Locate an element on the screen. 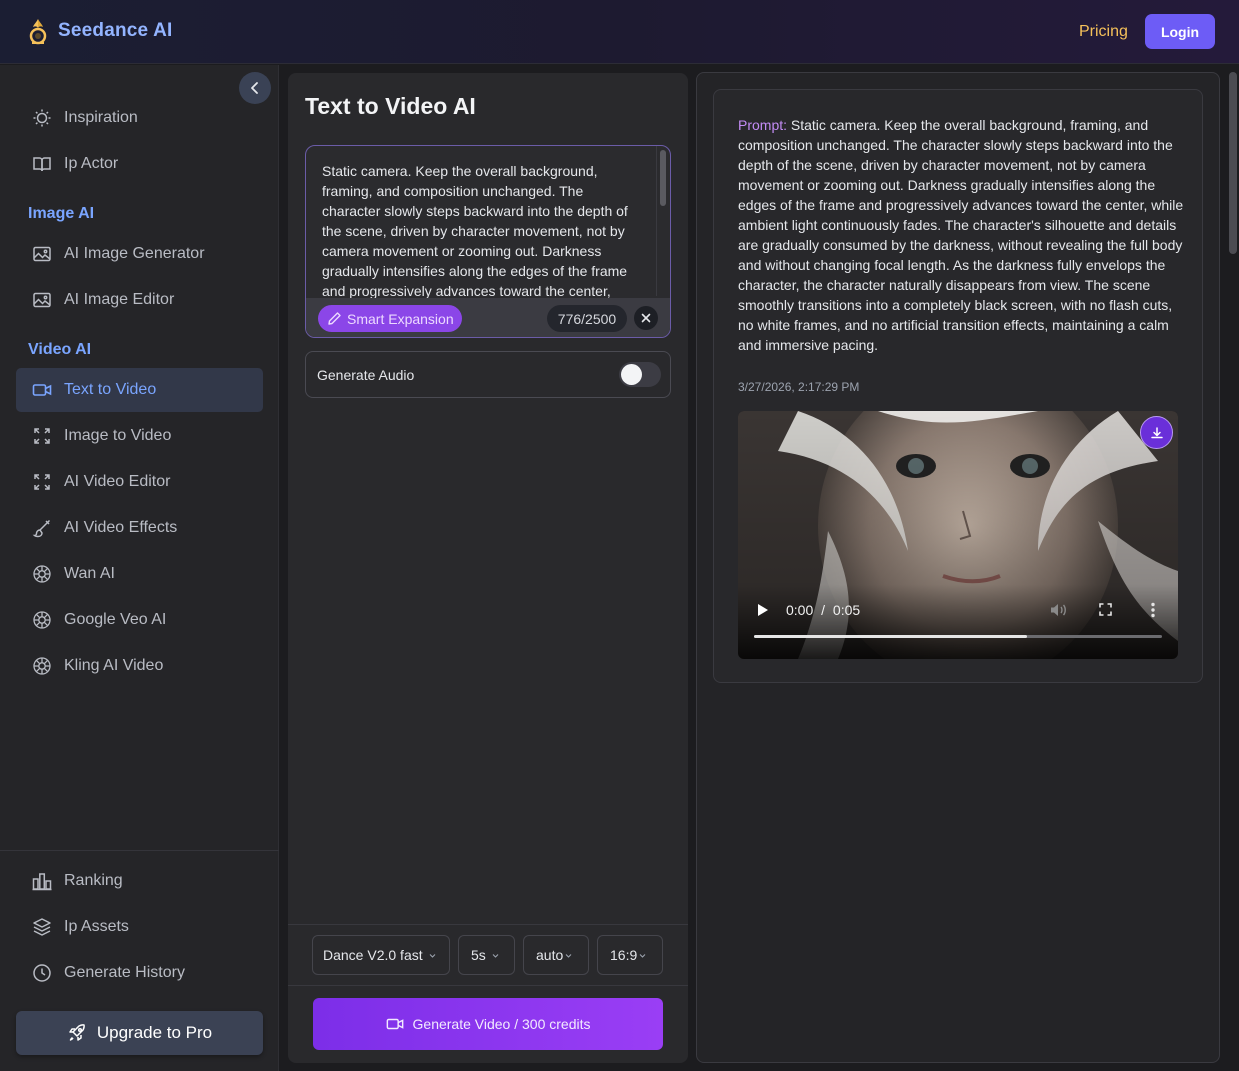 Image resolution: width=1239 pixels, height=1071 pixels. options-divider is located at coordinates (488, 924).